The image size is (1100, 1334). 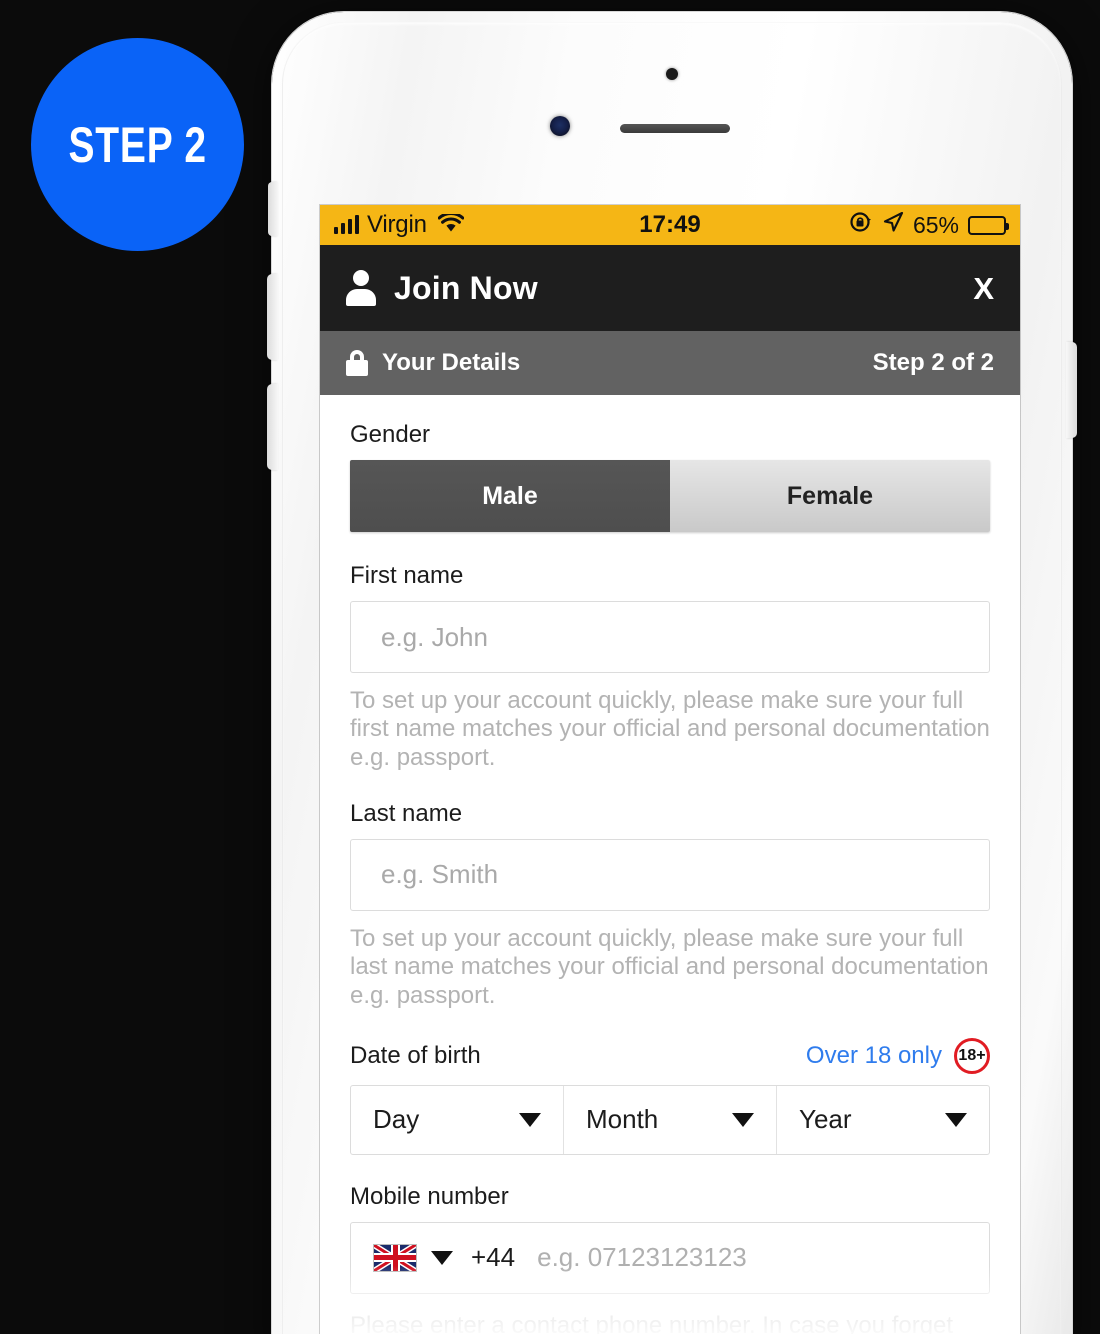 What do you see at coordinates (883, 1120) in the screenshot?
I see `year-select: Year` at bounding box center [883, 1120].